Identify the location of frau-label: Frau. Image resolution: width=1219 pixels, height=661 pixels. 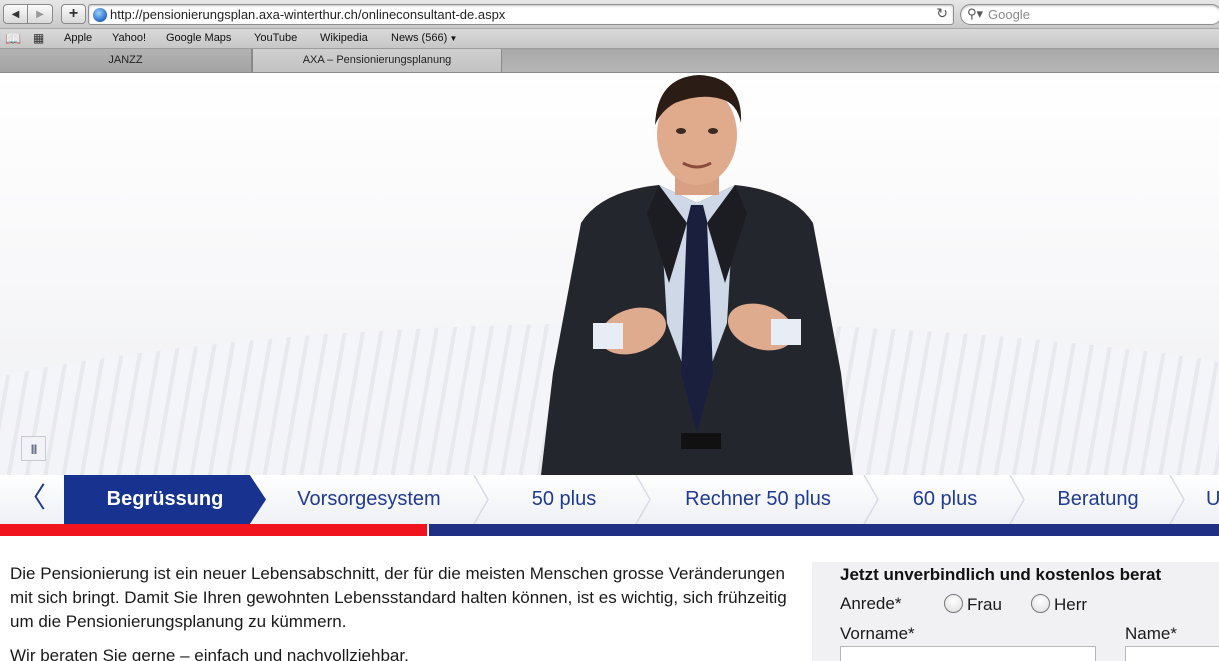
(984, 605).